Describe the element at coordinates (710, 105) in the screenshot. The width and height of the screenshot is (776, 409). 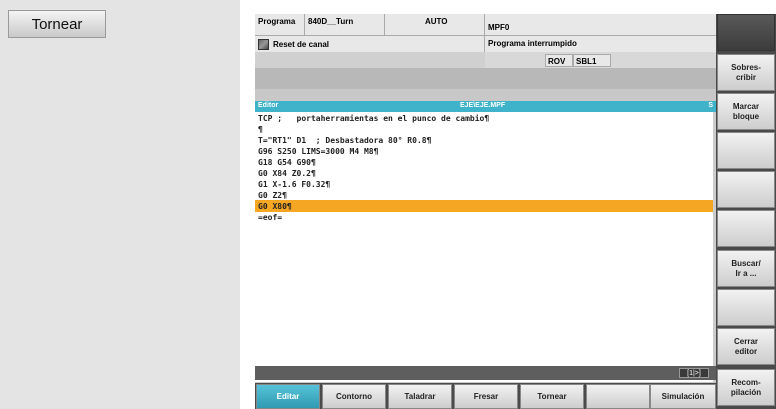
I see `editor-title-right: S` at that location.